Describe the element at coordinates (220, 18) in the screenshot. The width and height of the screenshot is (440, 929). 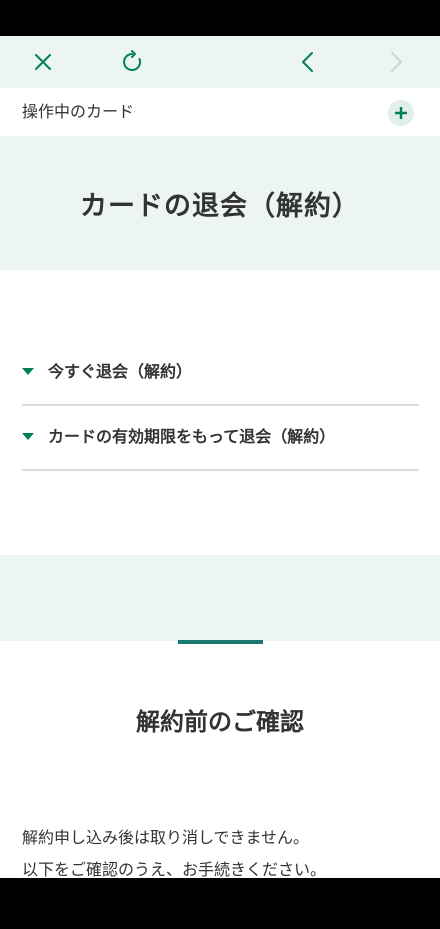
I see `status-bar` at that location.